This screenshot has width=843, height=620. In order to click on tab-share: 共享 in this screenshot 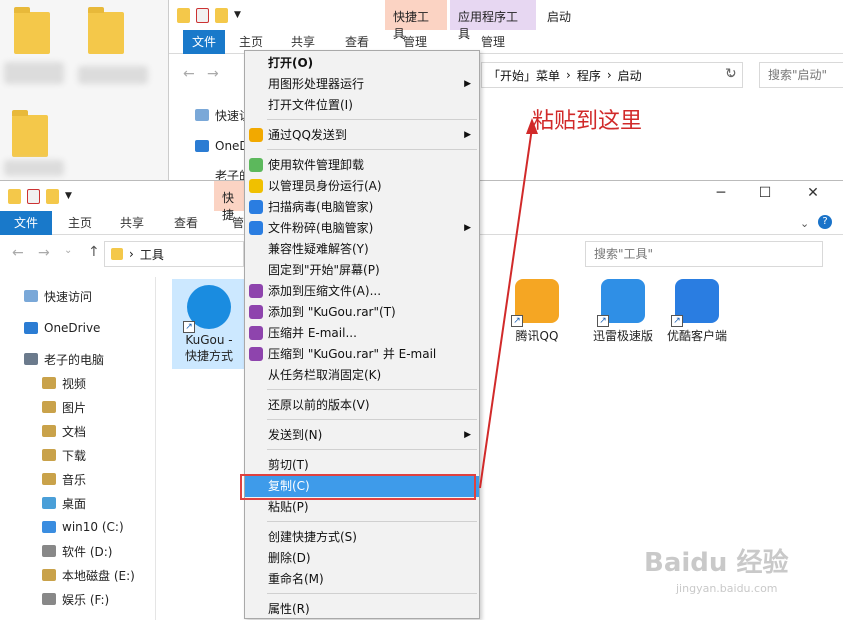, I will do `click(132, 223)`.